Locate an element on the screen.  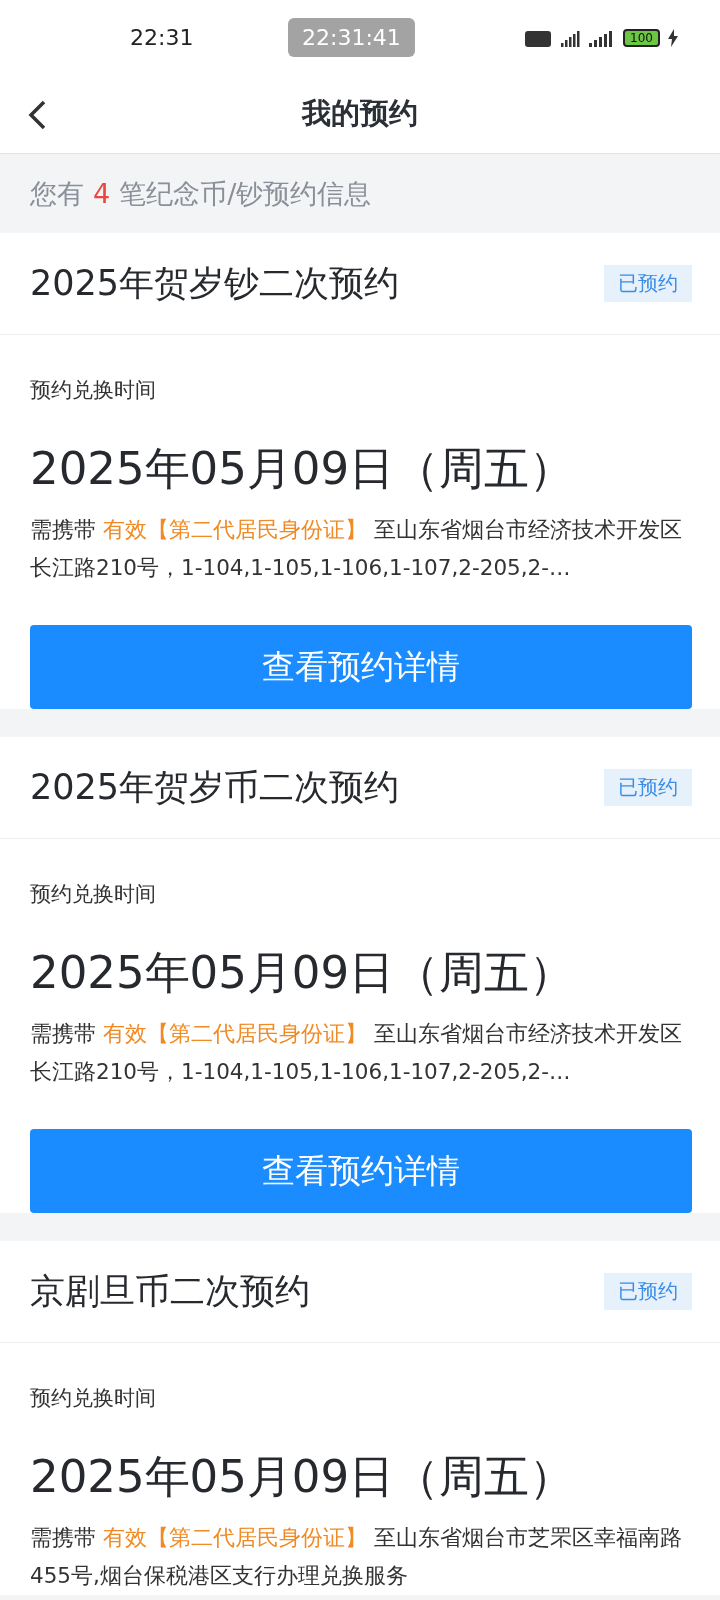
charging-icon is located at coordinates (673, 37).